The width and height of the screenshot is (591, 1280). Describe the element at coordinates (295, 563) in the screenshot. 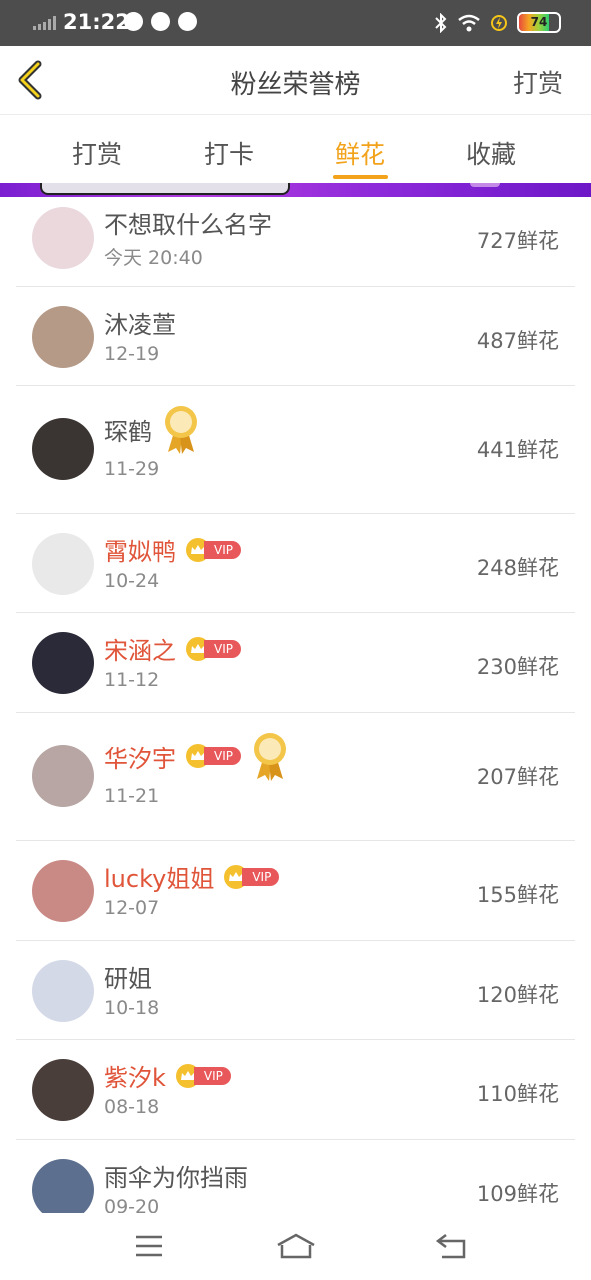

I see `fan-row: 霄姒鸭 VIP 10-24 248鲜花` at that location.